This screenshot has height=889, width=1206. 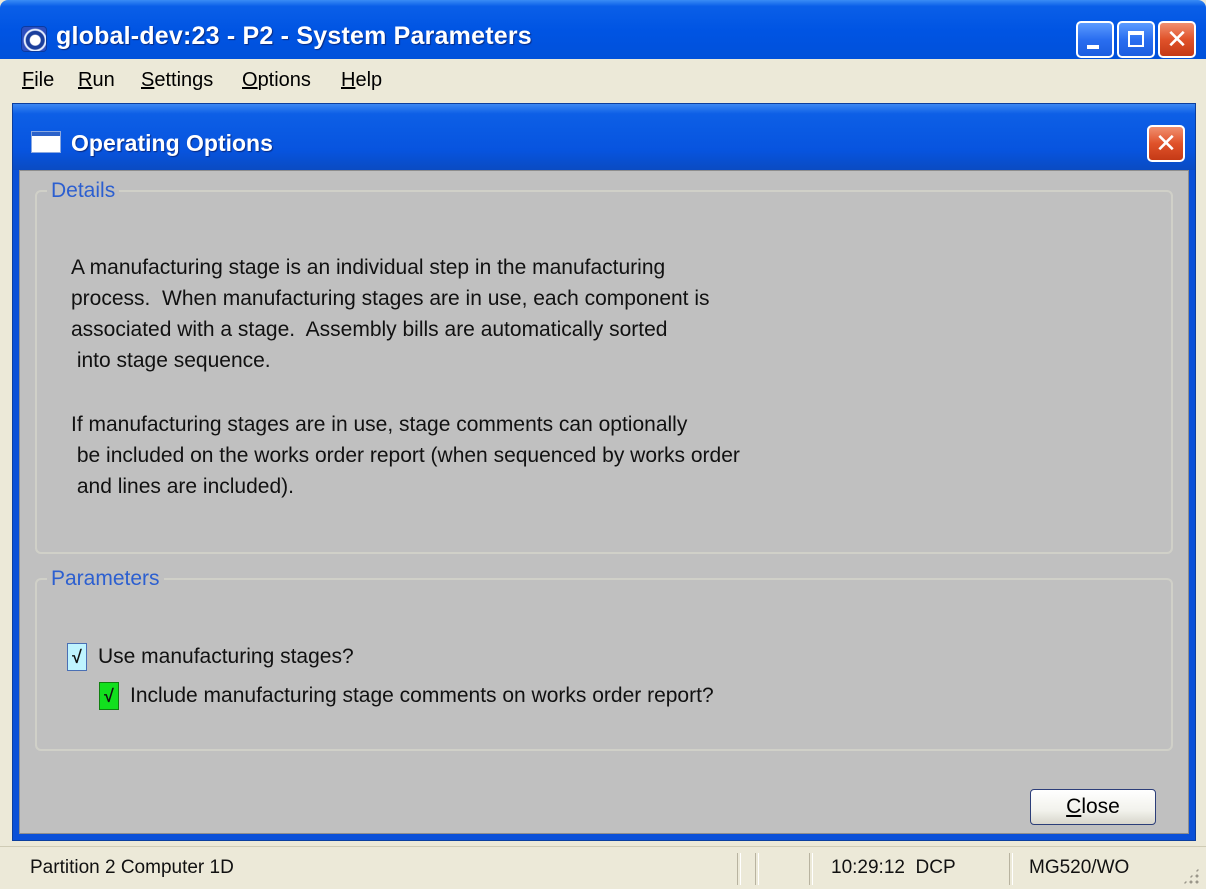 I want to click on status-time: 10:29:12, so click(x=868, y=867).